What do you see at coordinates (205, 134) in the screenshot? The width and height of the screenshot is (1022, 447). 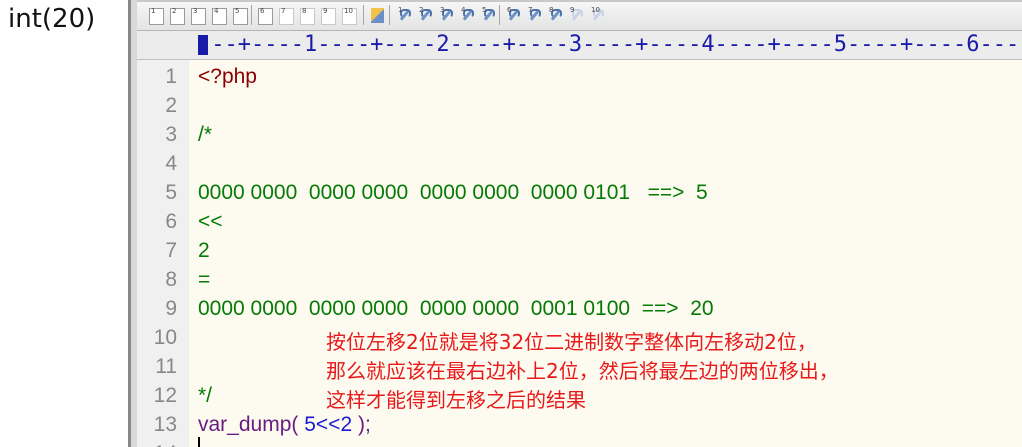 I see `code-line-3: /*` at bounding box center [205, 134].